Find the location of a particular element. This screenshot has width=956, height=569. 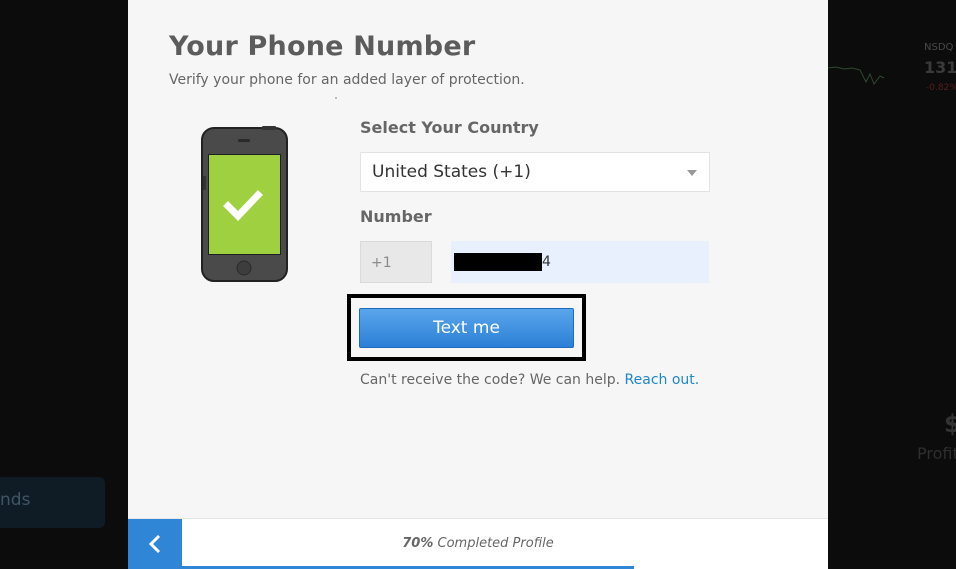

chevron-left-icon is located at coordinates (154, 544).